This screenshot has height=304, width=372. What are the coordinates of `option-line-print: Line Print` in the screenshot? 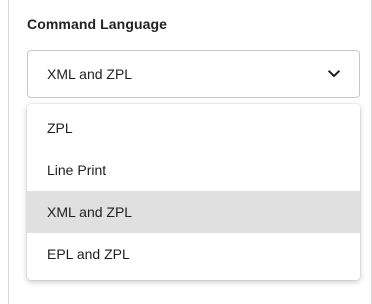 It's located at (193, 170).